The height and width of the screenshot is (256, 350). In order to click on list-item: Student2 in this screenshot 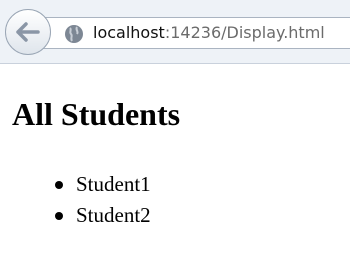, I will do `click(101, 215)`.